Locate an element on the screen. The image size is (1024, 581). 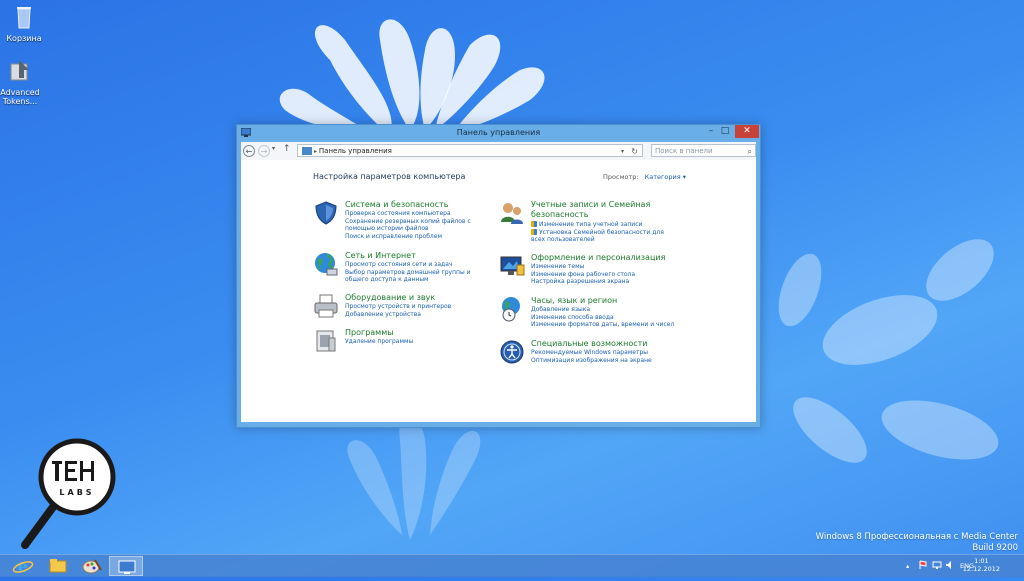
advanced-tokens-icon is located at coordinates (19, 70).